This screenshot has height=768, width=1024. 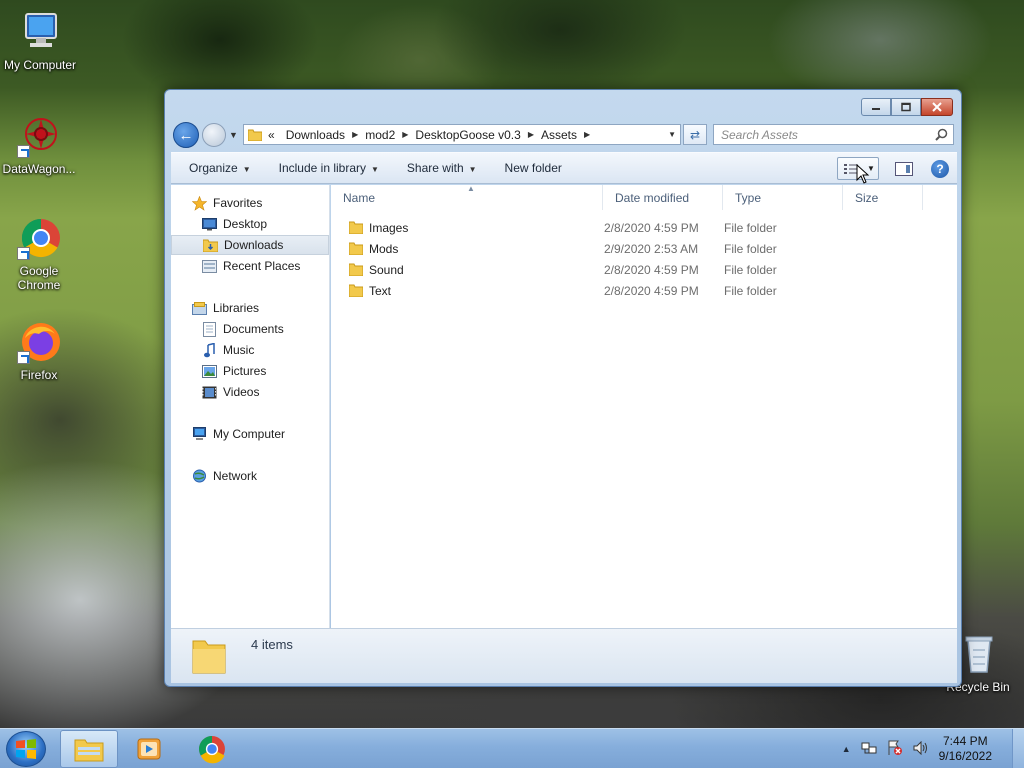 I want to click on breadcrumb-overflow: «, so click(x=271, y=135).